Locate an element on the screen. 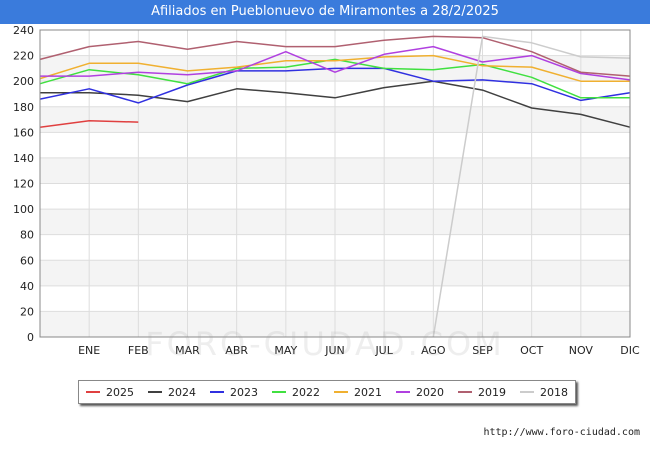  legend-item-2021: 2021 is located at coordinates (358, 392).